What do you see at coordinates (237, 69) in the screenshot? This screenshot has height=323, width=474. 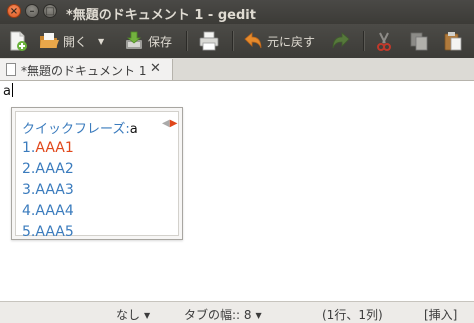 I see `document-tab-strip: *無題のドキュメント 1 ✕` at bounding box center [237, 69].